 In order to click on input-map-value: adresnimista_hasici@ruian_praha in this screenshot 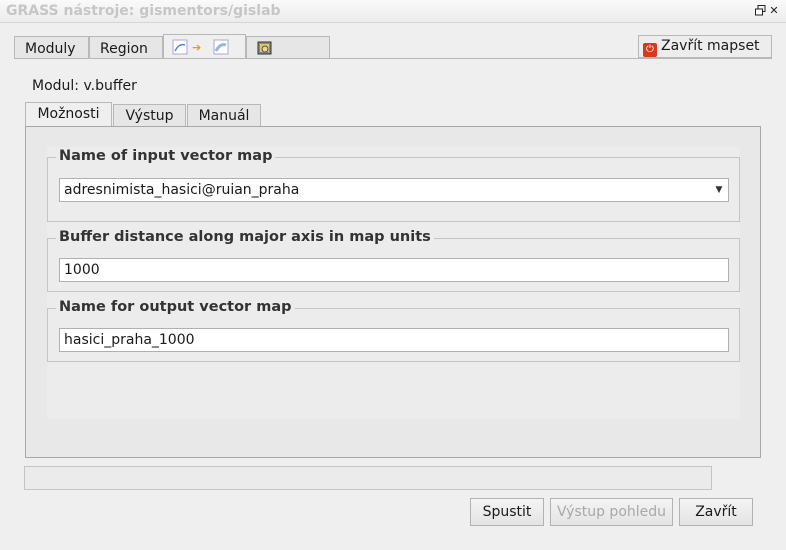, I will do `click(182, 190)`.